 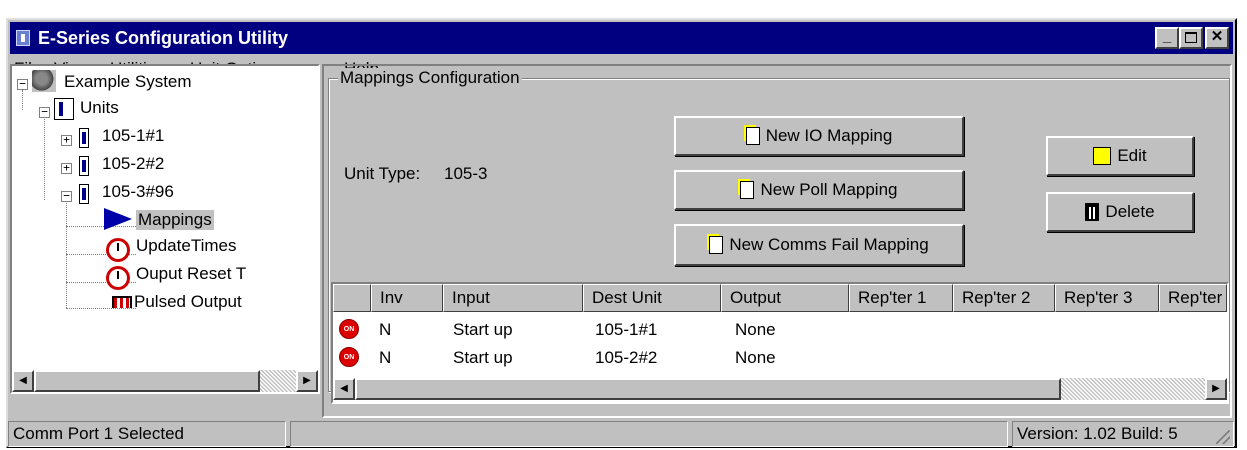 What do you see at coordinates (44, 112) in the screenshot?
I see `collapse-units-icon: −` at bounding box center [44, 112].